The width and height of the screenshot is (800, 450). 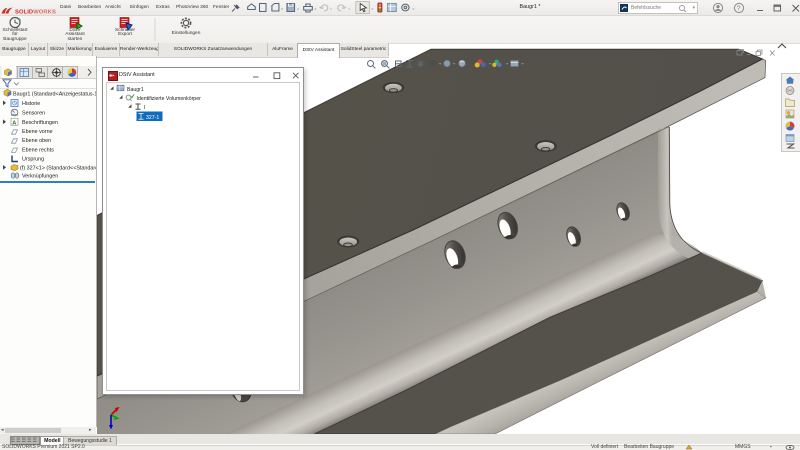 I want to click on svg-text: Beschriftungen, so click(x=40, y=123).